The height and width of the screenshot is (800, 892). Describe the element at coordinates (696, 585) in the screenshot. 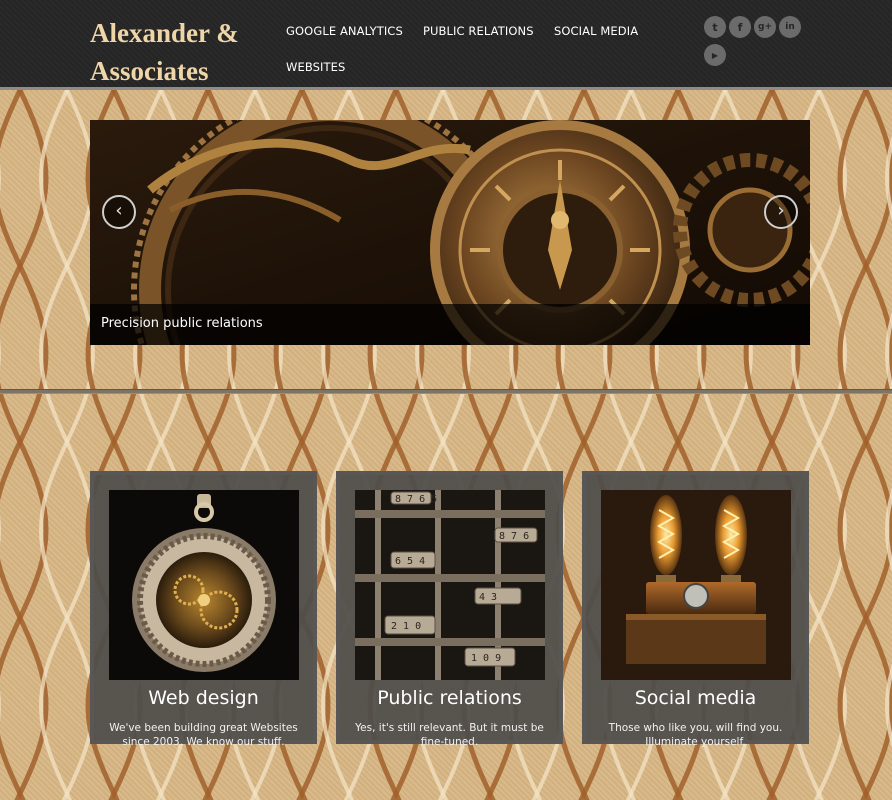

I see `edison-lamp-image` at that location.